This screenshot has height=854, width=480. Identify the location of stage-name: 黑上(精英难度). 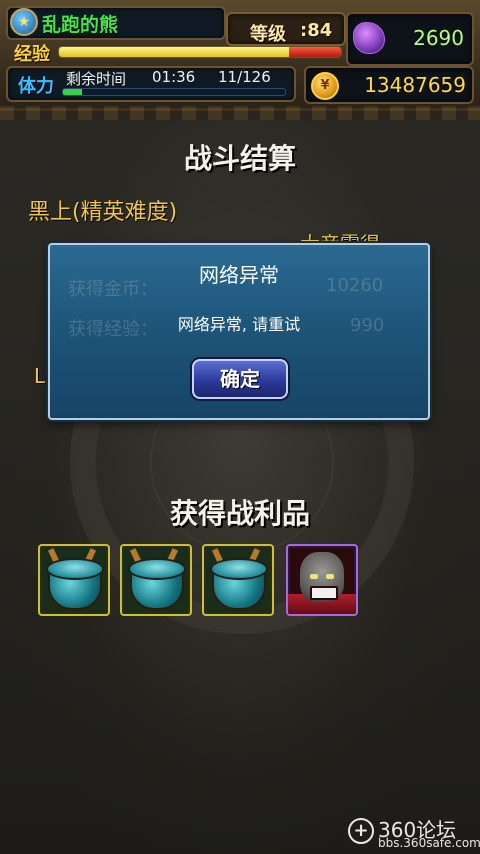
(103, 212).